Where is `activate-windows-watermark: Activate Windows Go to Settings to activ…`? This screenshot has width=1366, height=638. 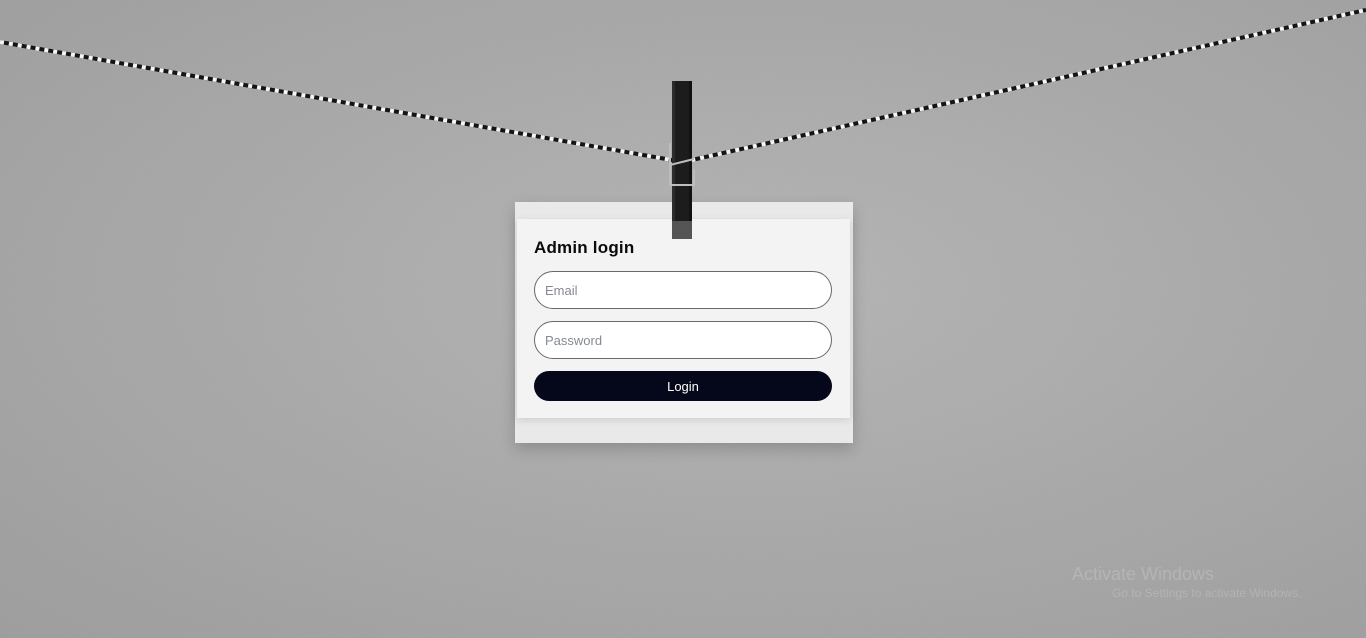 activate-windows-watermark: Activate Windows Go to Settings to activ… is located at coordinates (1186, 582).